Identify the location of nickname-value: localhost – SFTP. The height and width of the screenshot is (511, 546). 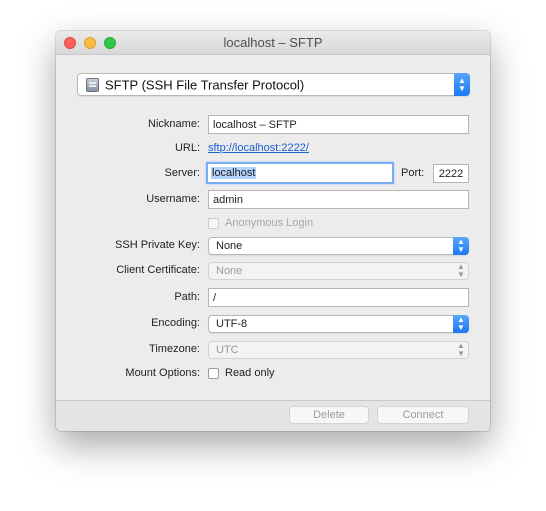
(255, 124).